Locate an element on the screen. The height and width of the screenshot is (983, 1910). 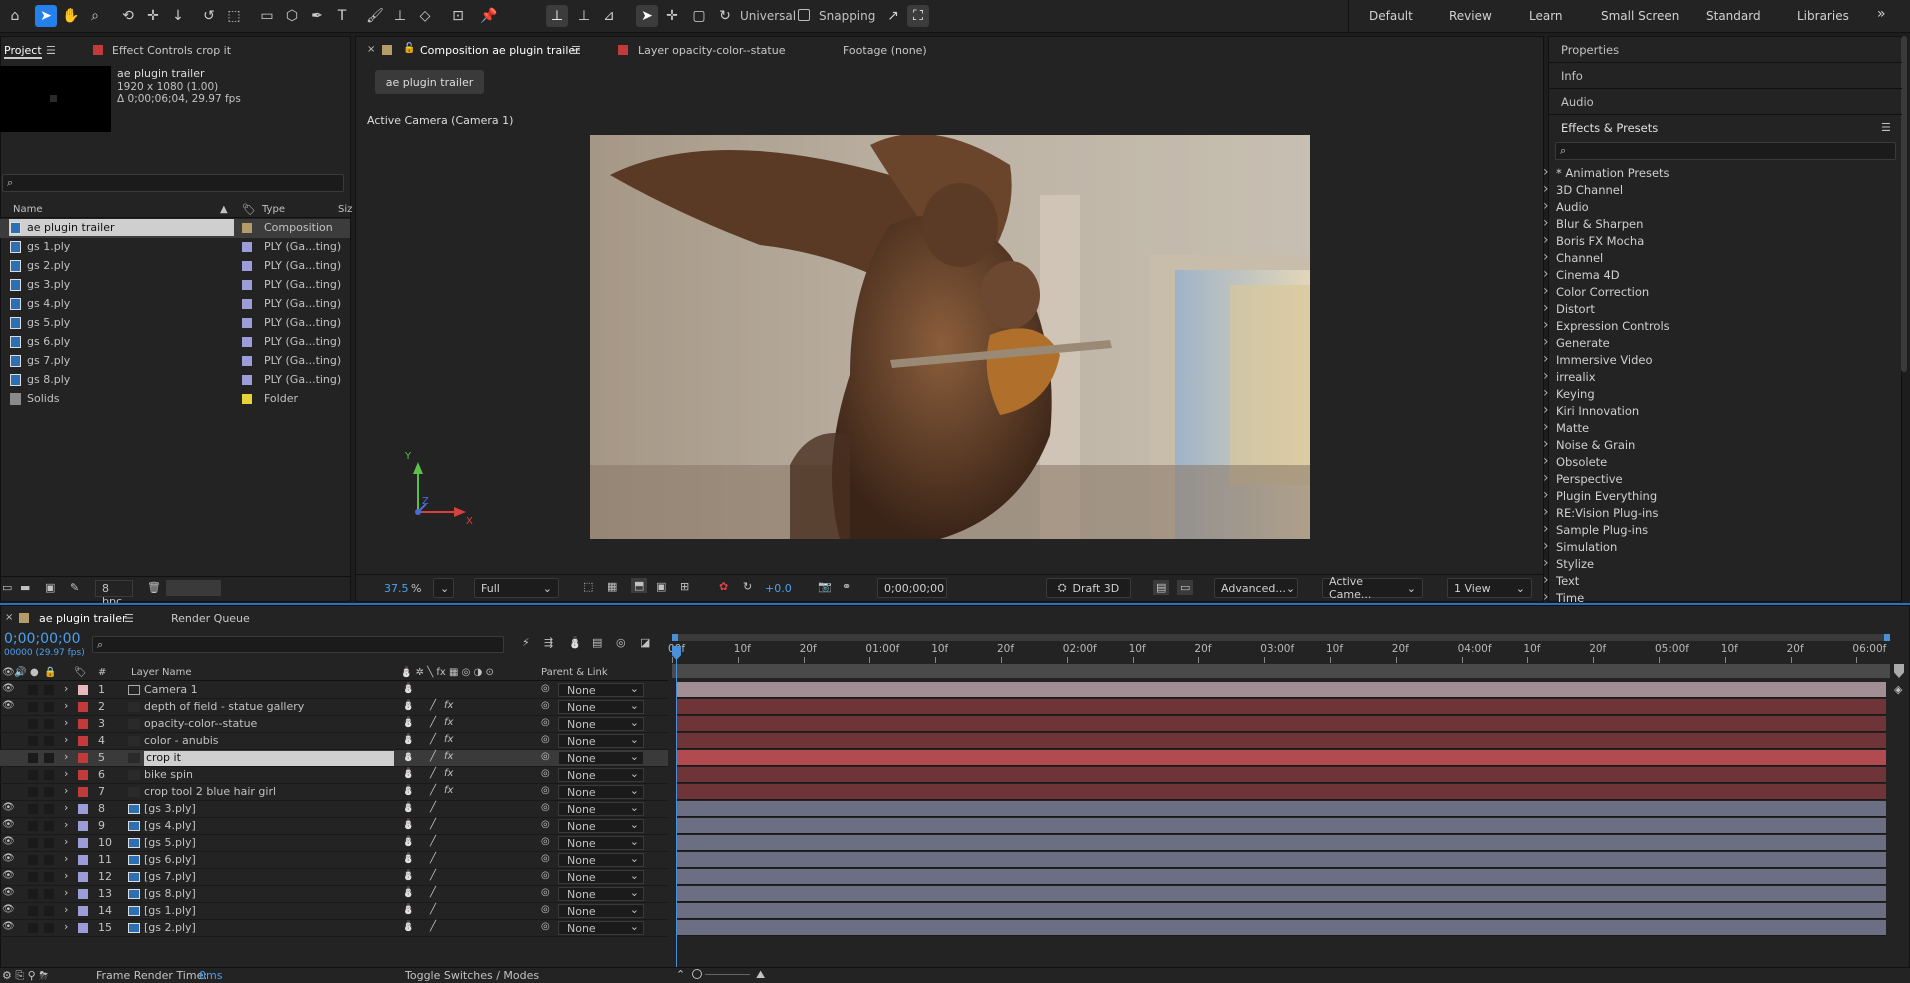
layer-row: 👁 › 12 [gs 7.ply] ⛄ ╱ ◎ None ⌄ is located at coordinates (334, 877).